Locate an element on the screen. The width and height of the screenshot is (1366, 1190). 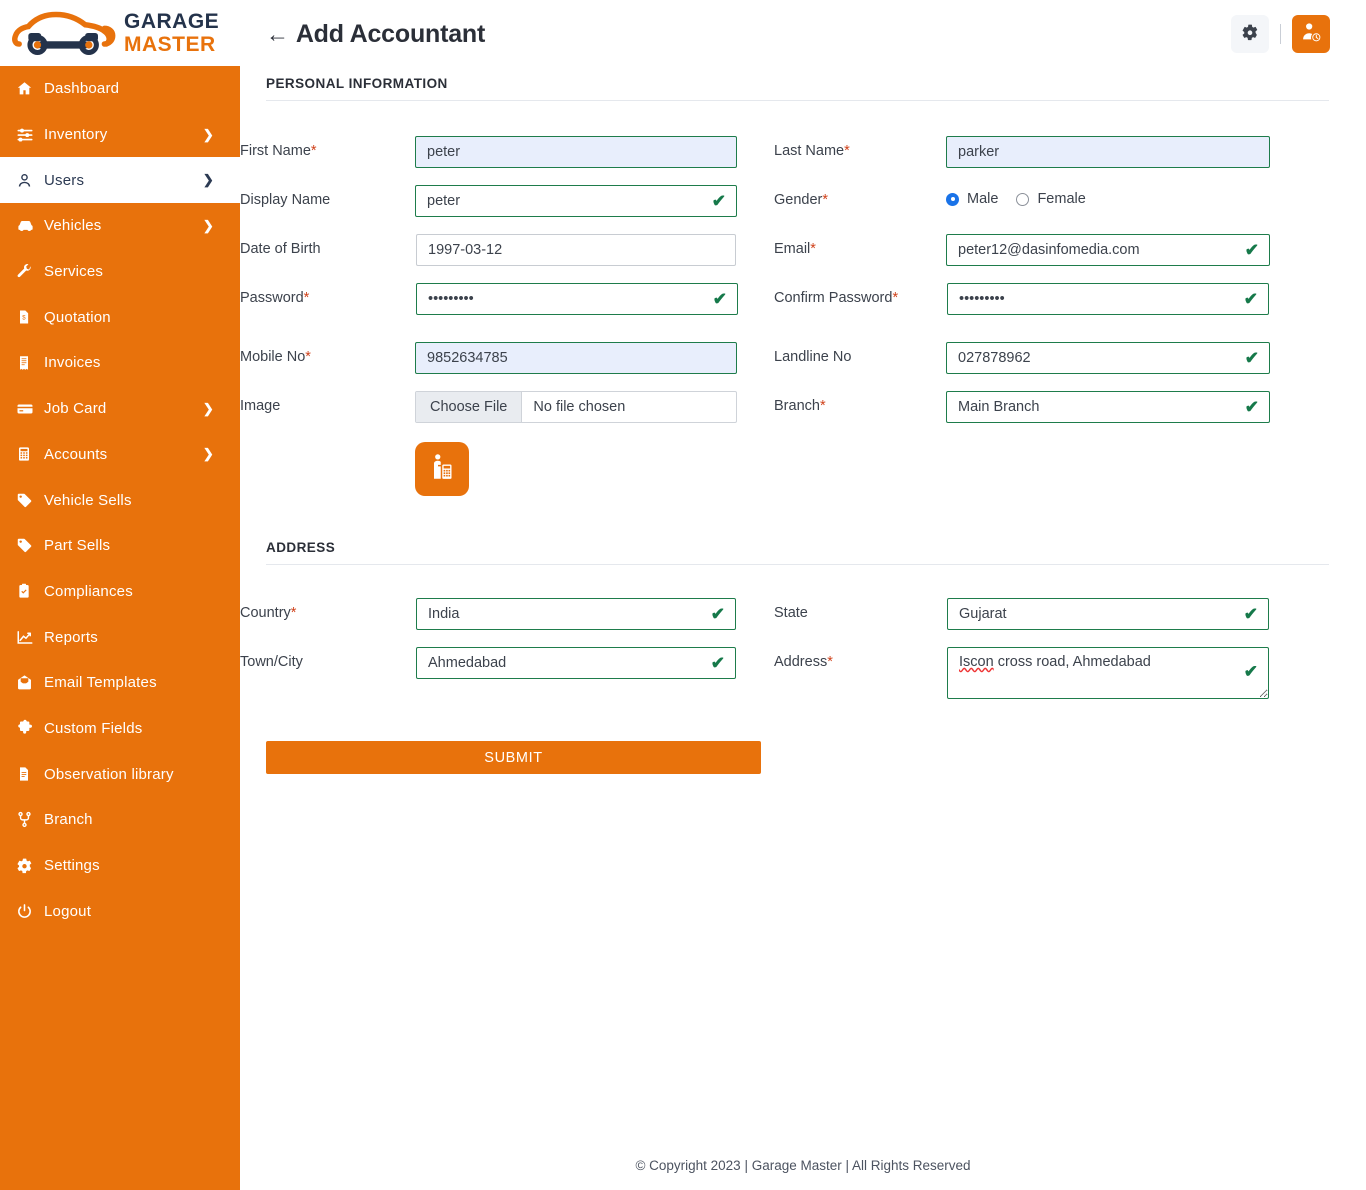
field-image: Image Choose File No file chosen is located at coordinates (507, 443).